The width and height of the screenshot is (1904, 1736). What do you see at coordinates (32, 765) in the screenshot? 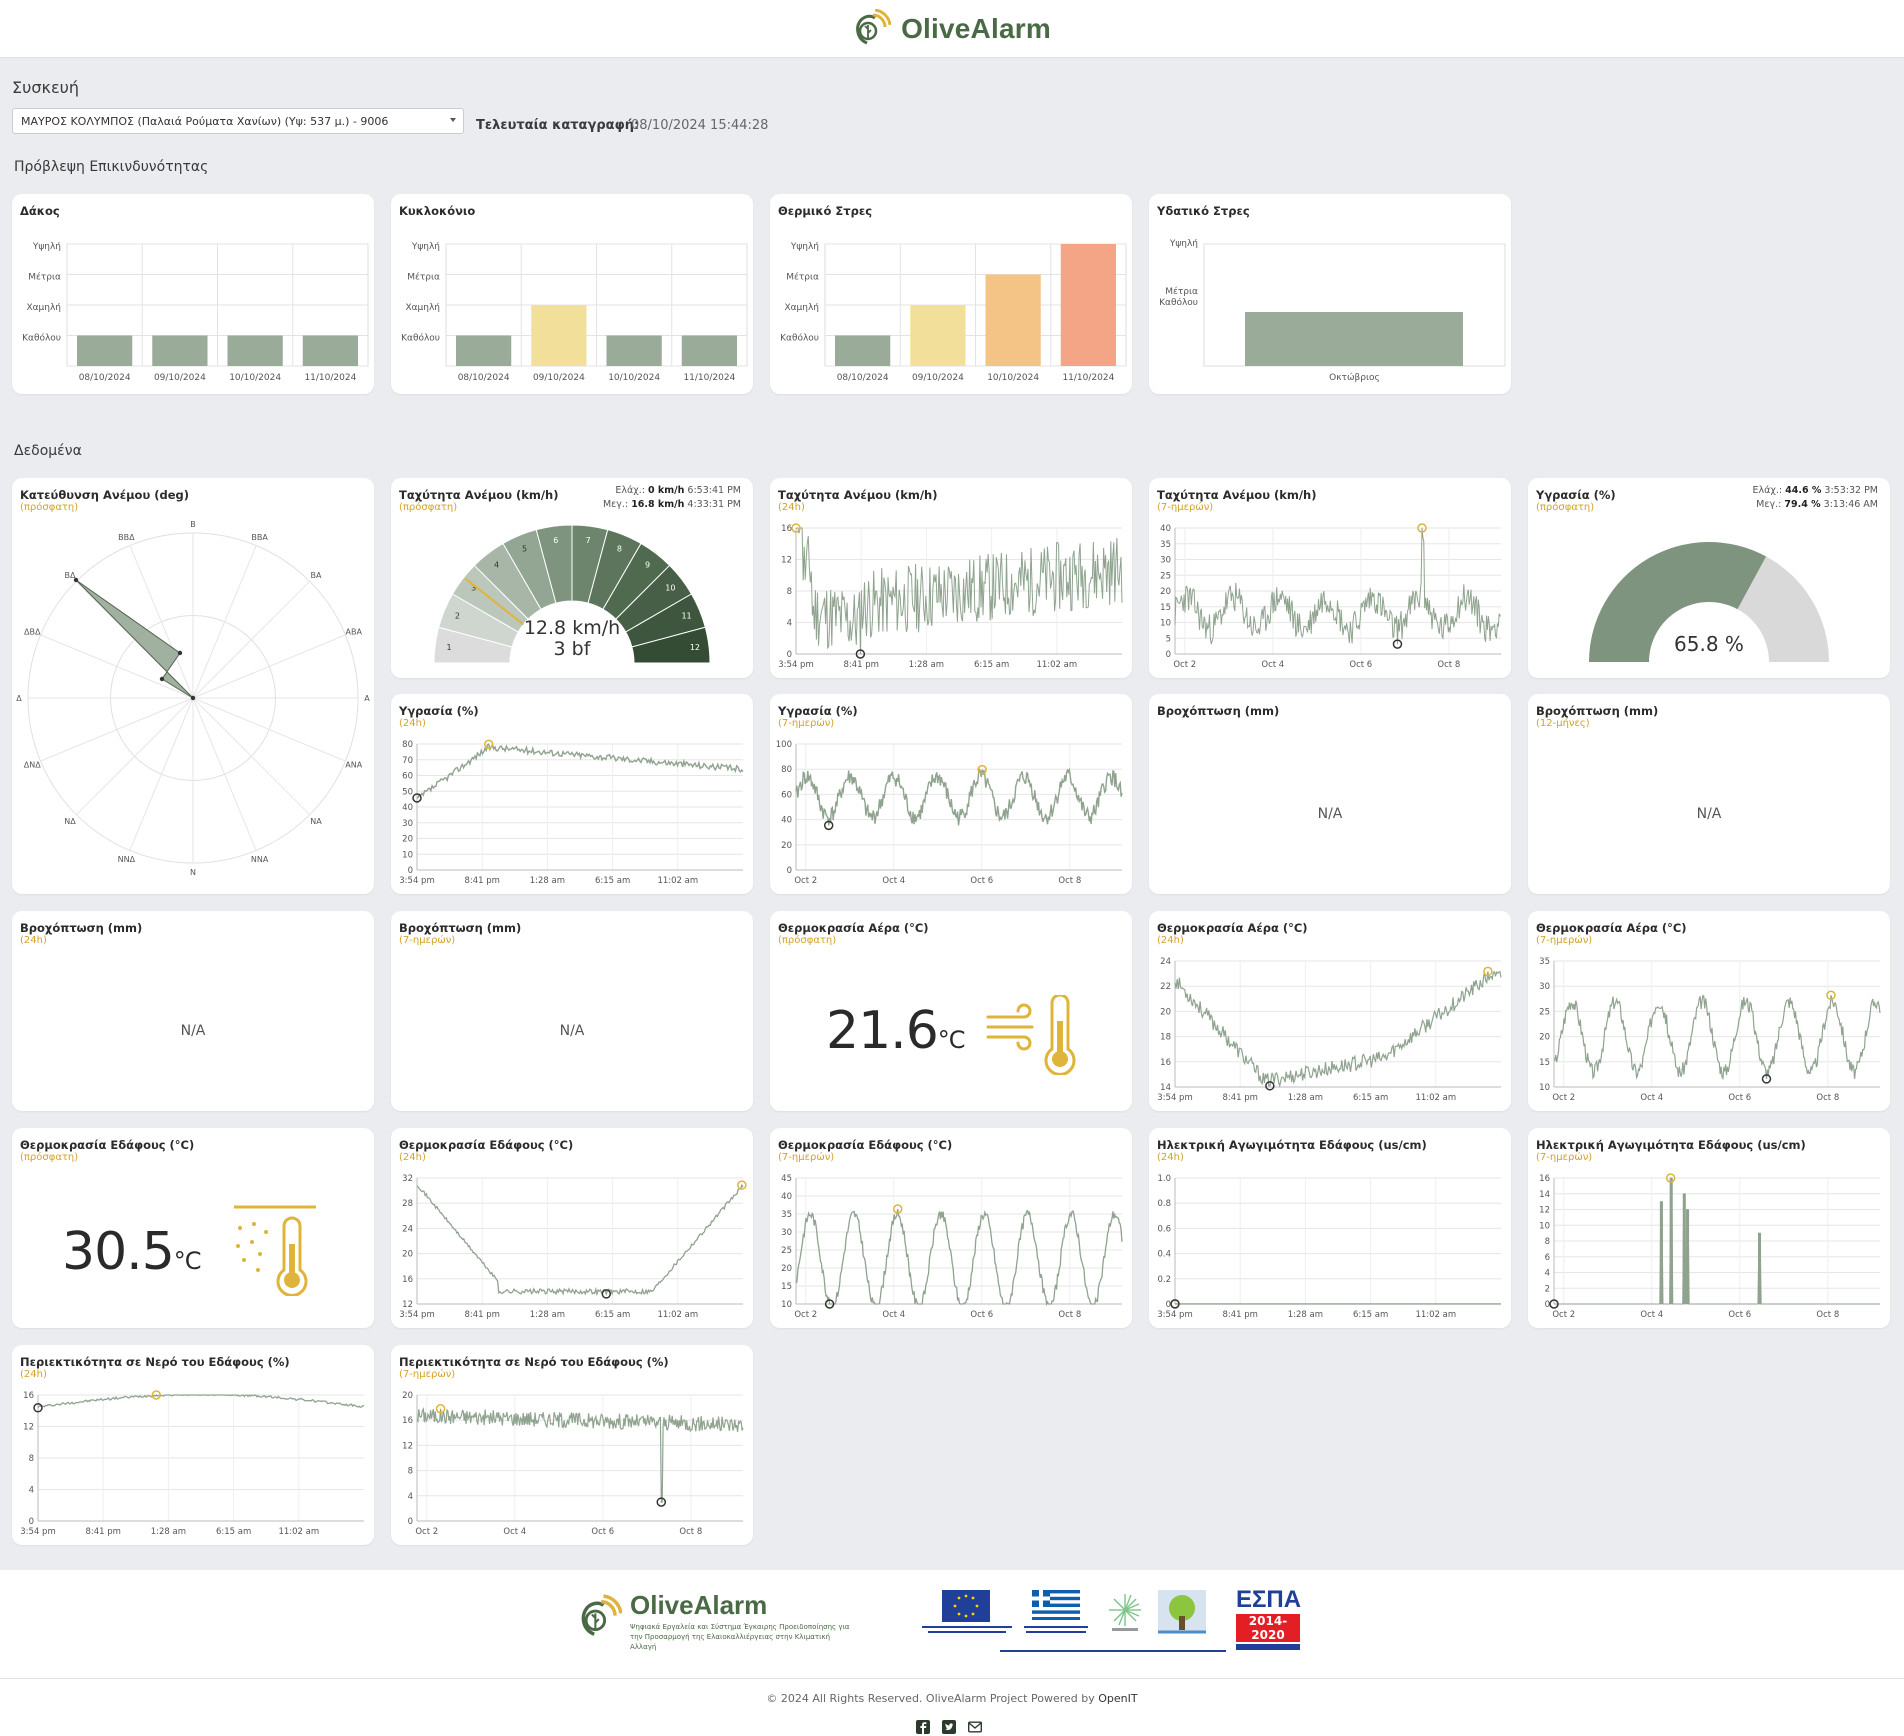
I see `direction-label: ΔΝΔ` at bounding box center [32, 765].